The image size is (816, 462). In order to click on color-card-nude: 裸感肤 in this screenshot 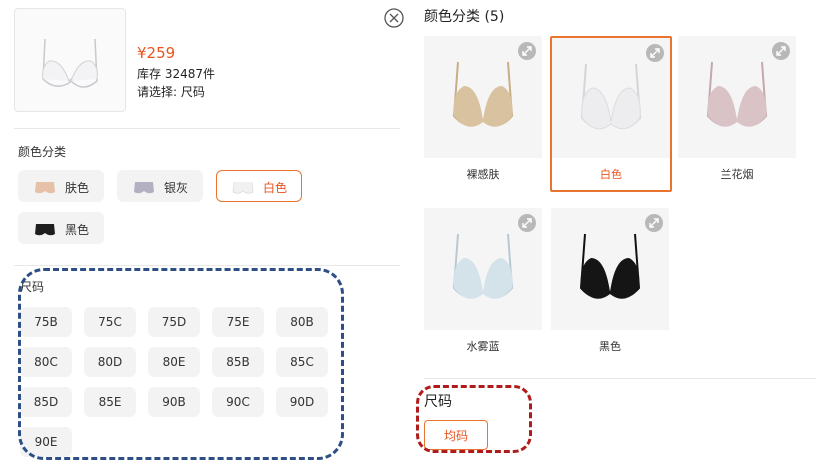, I will do `click(483, 113)`.